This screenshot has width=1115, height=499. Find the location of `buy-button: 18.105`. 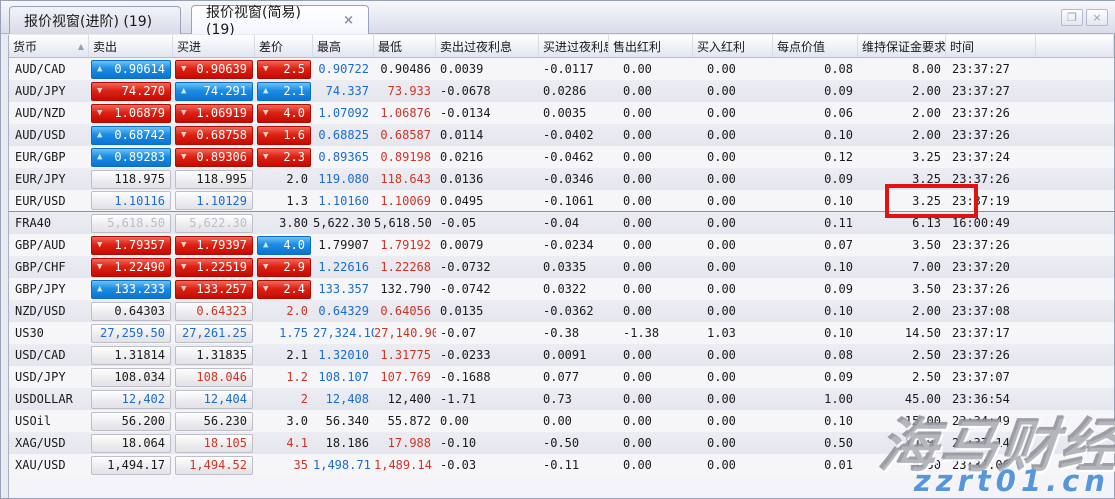

buy-button: 18.105 is located at coordinates (214, 443).